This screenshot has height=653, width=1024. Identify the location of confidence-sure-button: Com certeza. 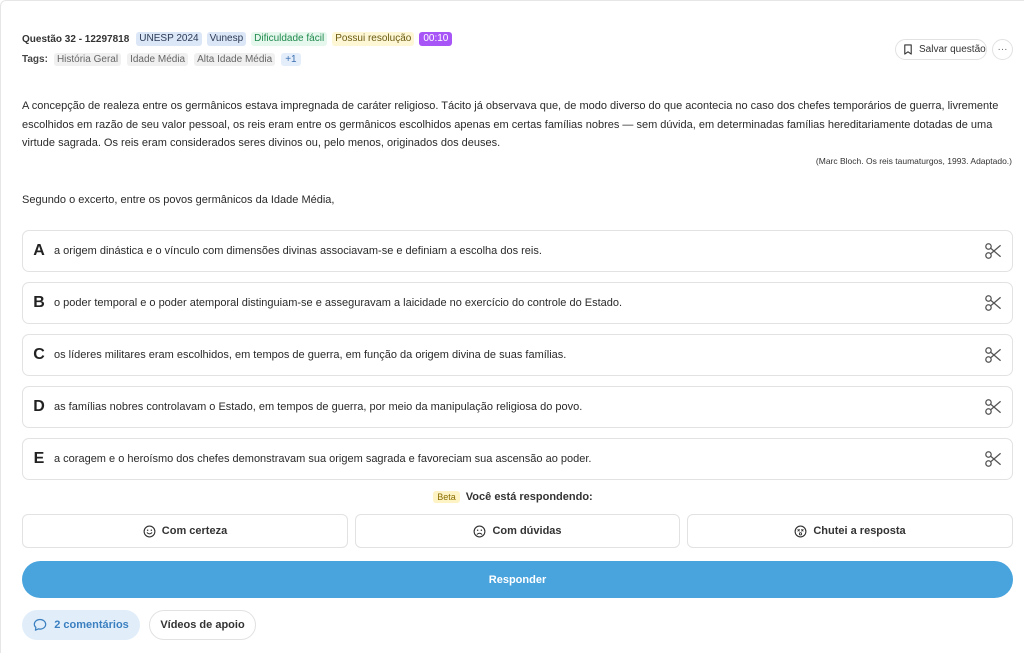
(185, 531).